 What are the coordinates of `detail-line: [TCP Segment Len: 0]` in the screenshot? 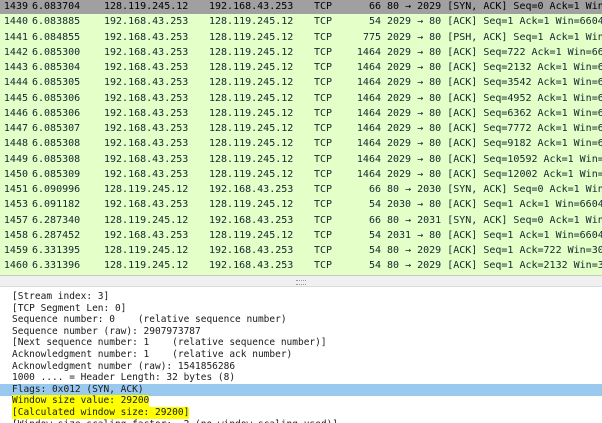 It's located at (301, 309).